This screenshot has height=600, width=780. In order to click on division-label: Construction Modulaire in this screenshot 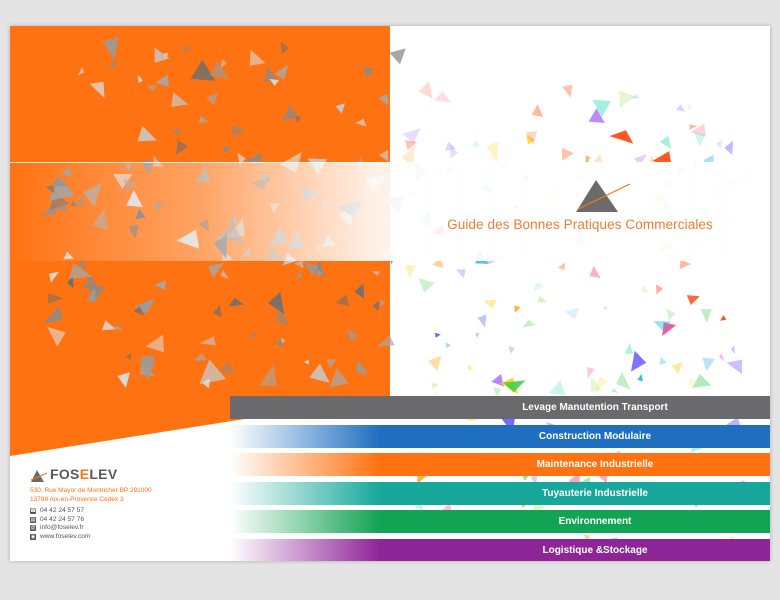, I will do `click(595, 436)`.